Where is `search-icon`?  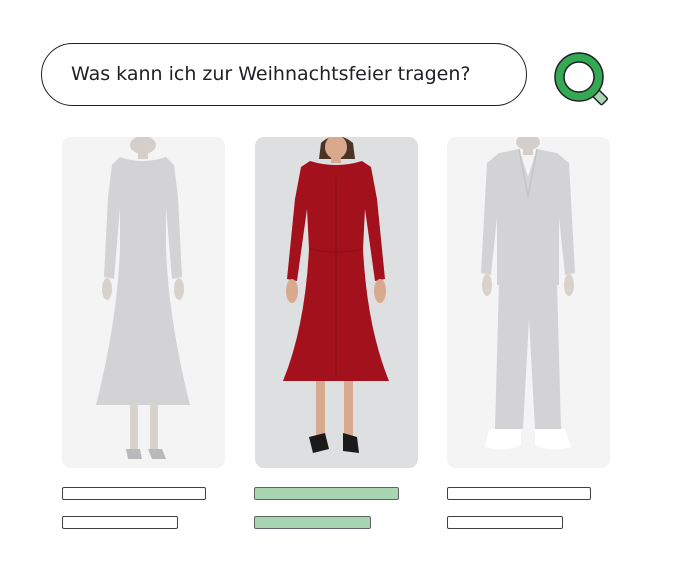 search-icon is located at coordinates (581, 79).